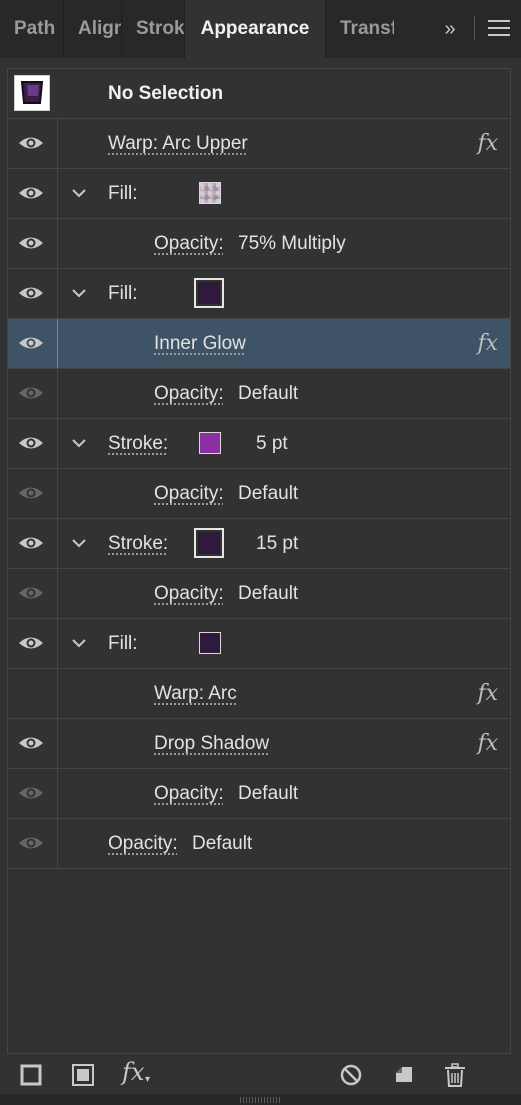 The width and height of the screenshot is (521, 1105). I want to click on tab-transform: Transform, so click(360, 29).